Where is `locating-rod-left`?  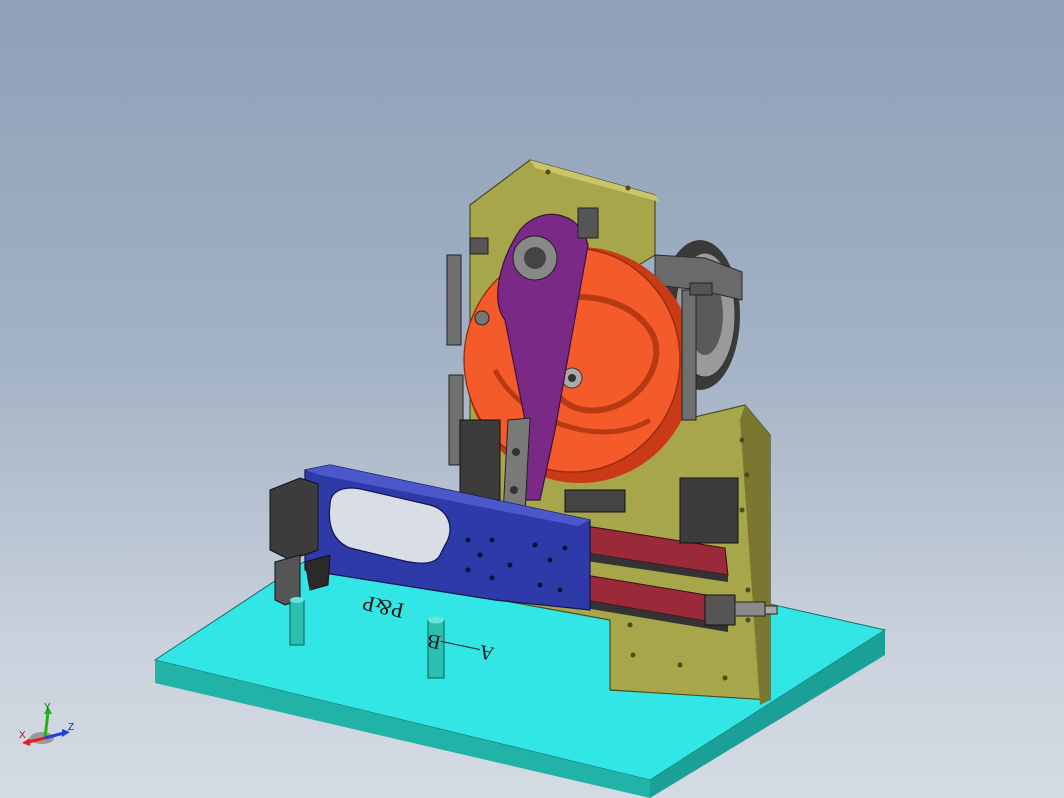
locating-rod-left is located at coordinates (297, 621).